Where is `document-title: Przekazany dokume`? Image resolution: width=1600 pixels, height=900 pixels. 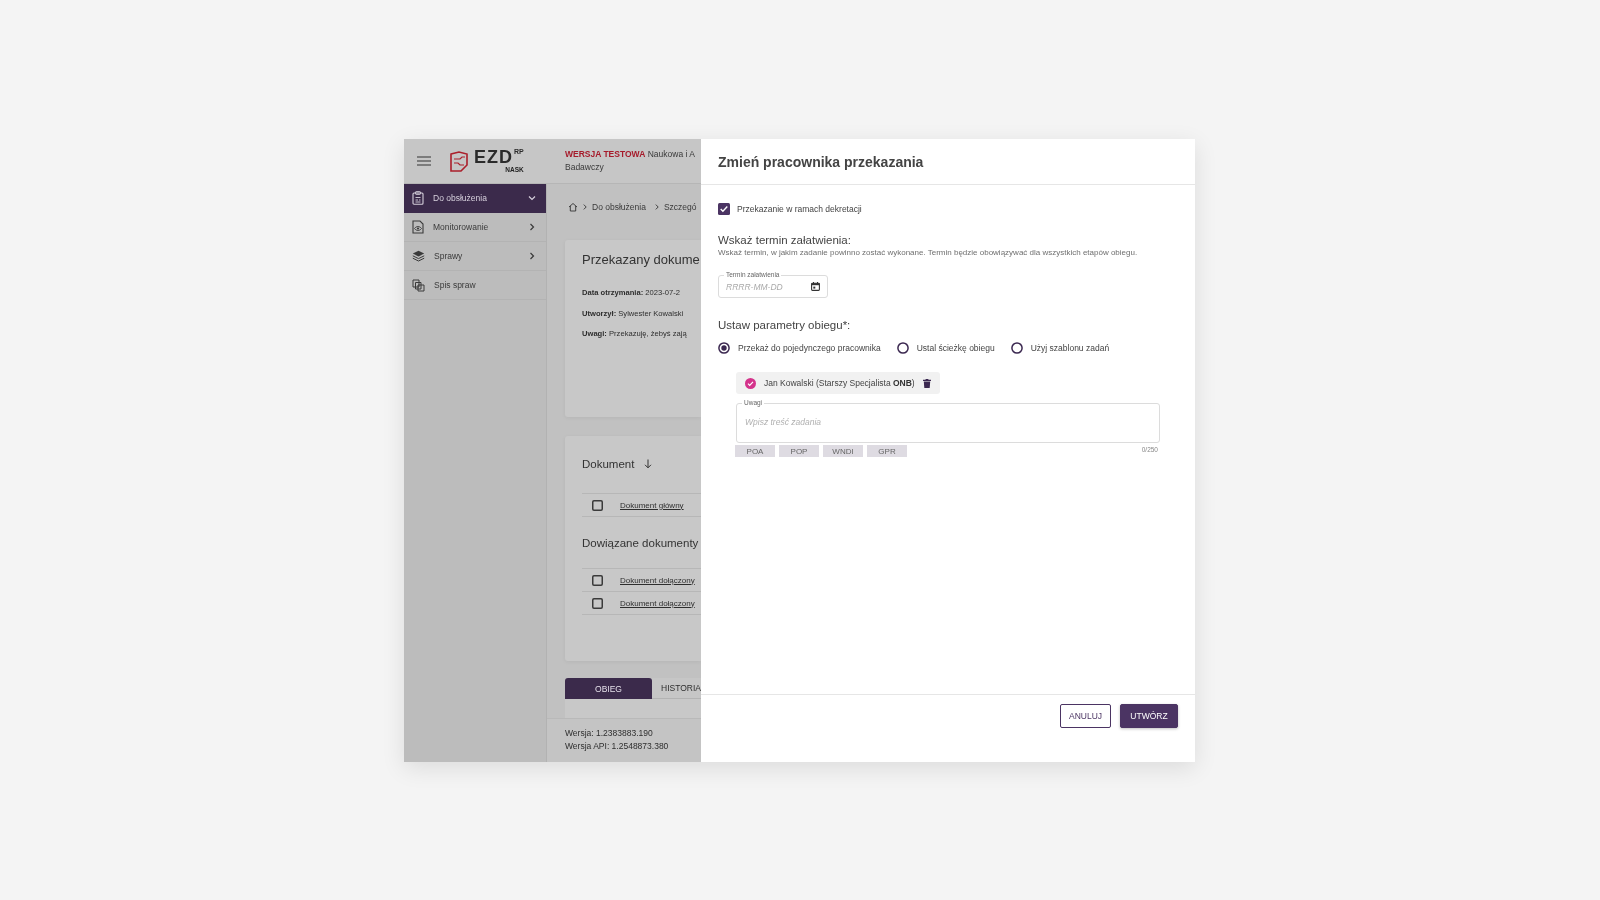
document-title: Przekazany dokume is located at coordinates (641, 260).